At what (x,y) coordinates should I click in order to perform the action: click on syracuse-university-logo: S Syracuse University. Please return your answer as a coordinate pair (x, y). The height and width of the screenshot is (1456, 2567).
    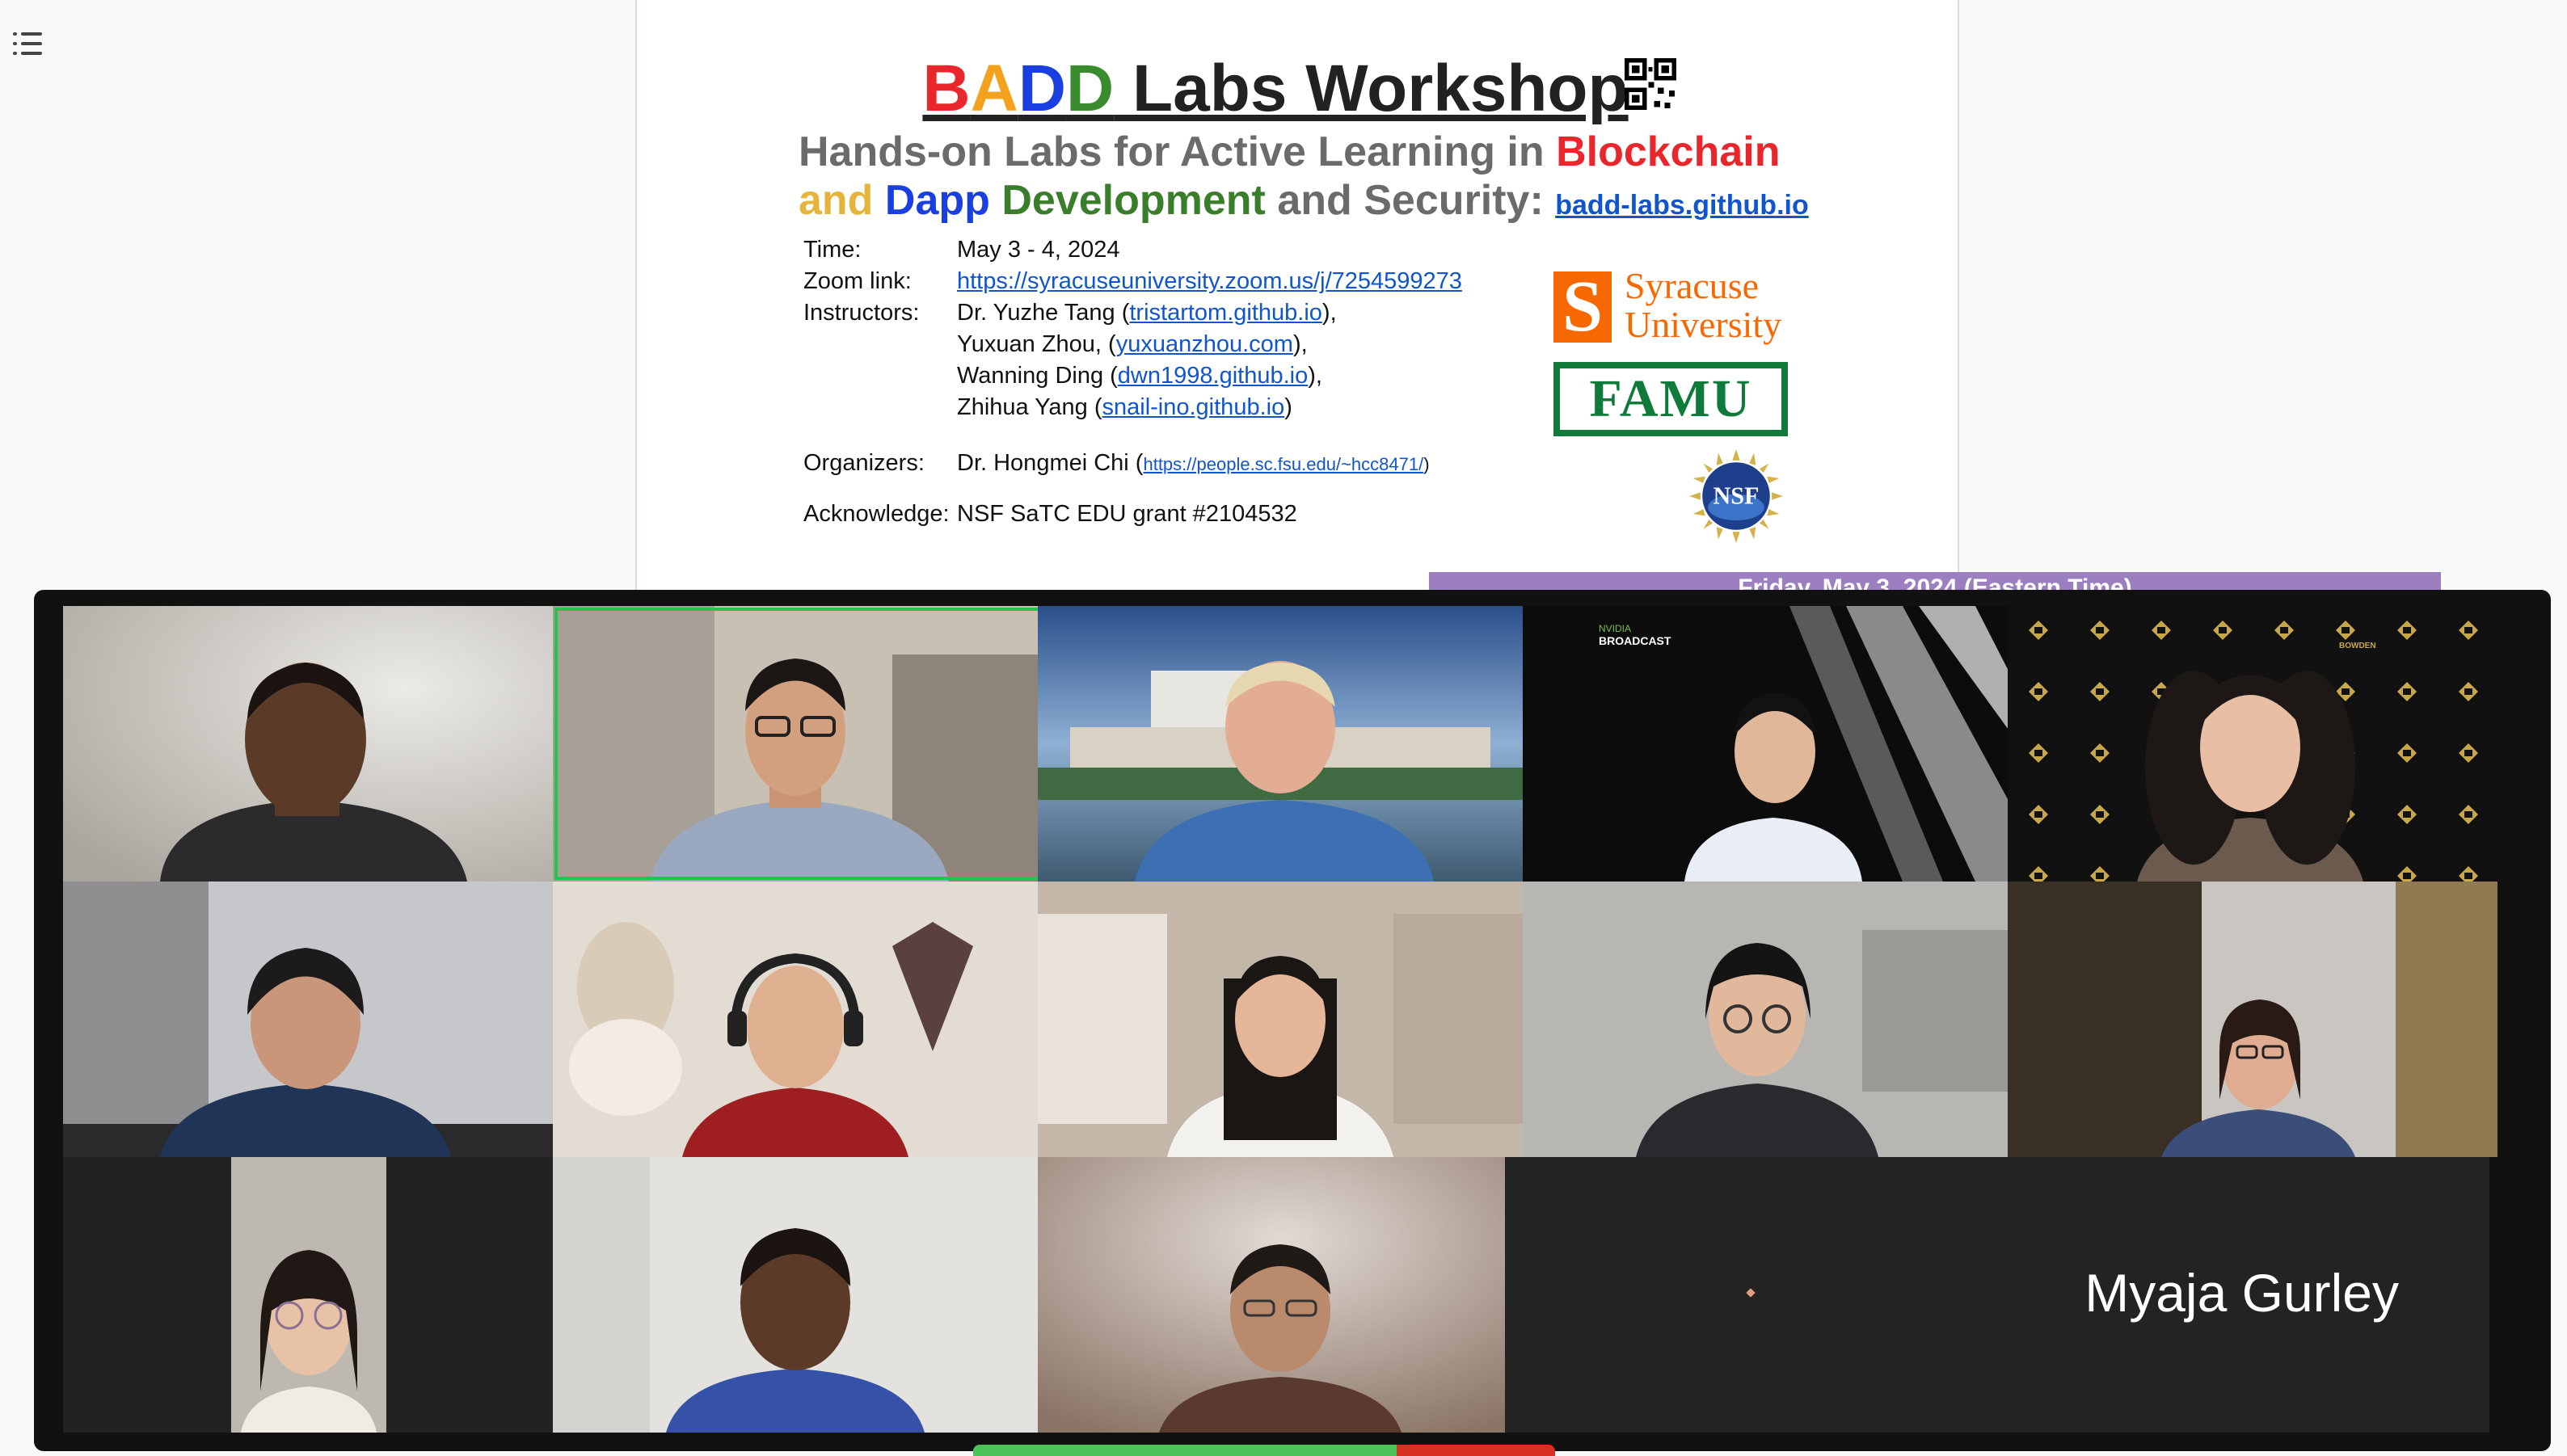
    Looking at the image, I should click on (1674, 307).